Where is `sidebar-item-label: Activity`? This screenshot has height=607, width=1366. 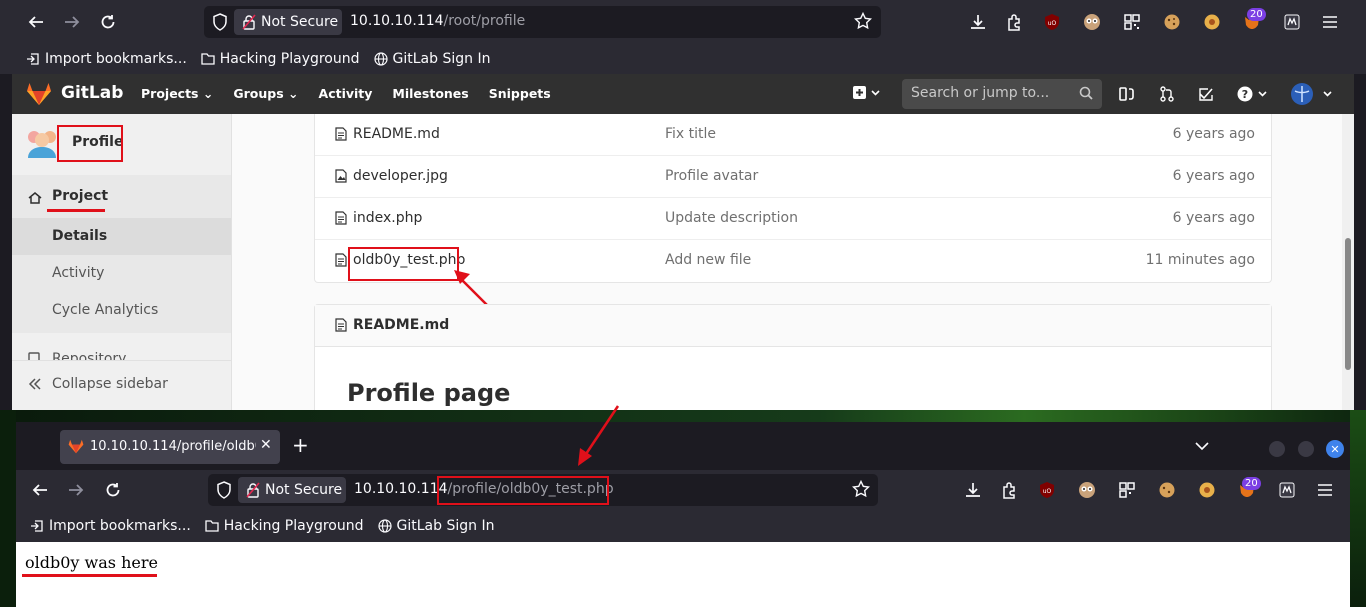
sidebar-item-label: Activity is located at coordinates (78, 273).